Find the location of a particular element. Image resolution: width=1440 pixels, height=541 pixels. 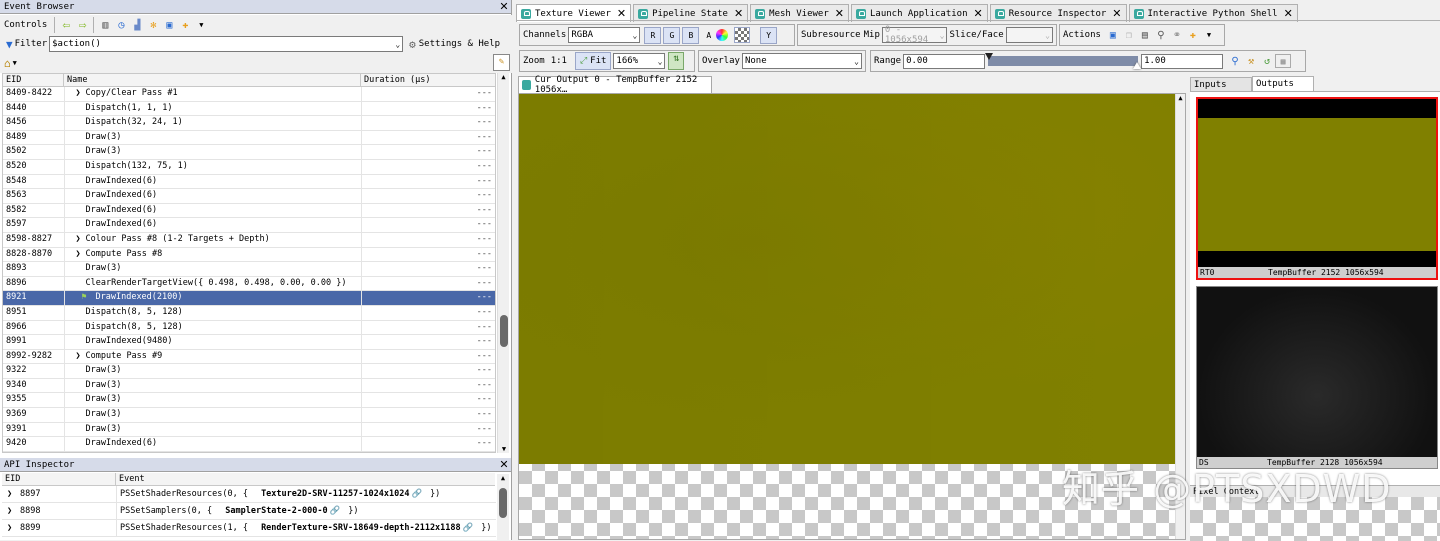

event-row: 8440Dispatch(1, 1, 1)--- is located at coordinates (249, 108).